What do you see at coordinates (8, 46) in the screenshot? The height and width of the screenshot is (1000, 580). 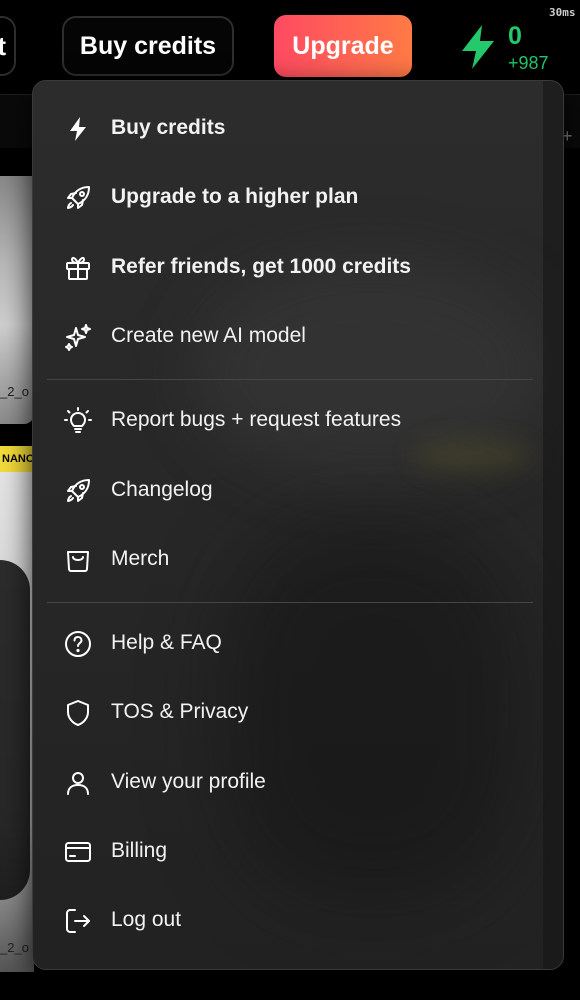 I see `nav-button: t` at bounding box center [8, 46].